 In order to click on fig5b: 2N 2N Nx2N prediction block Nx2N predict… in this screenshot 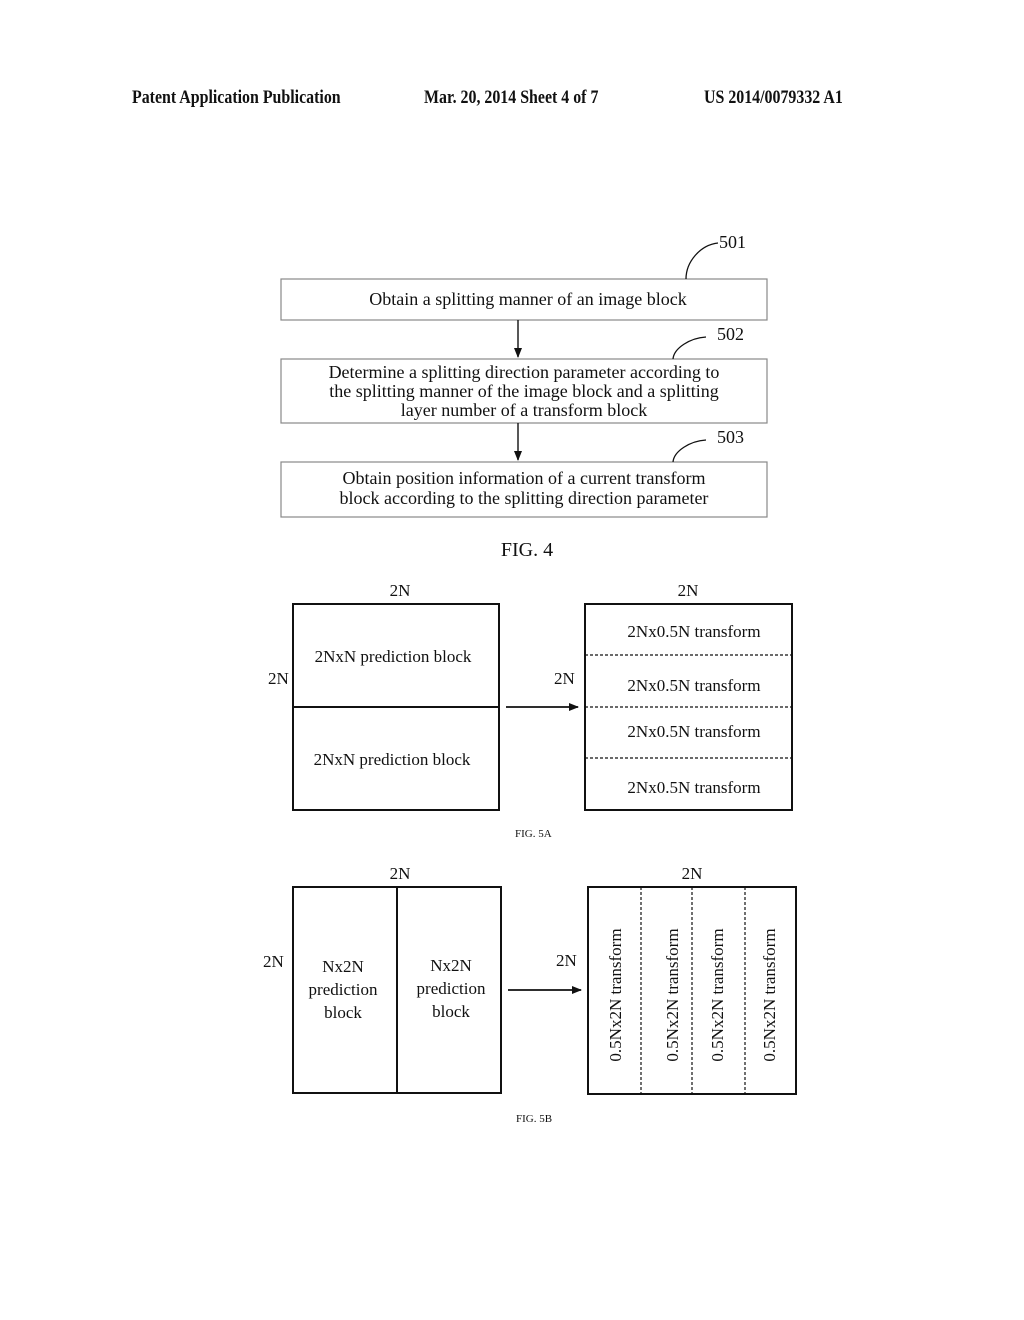, I will do `click(530, 994)`.